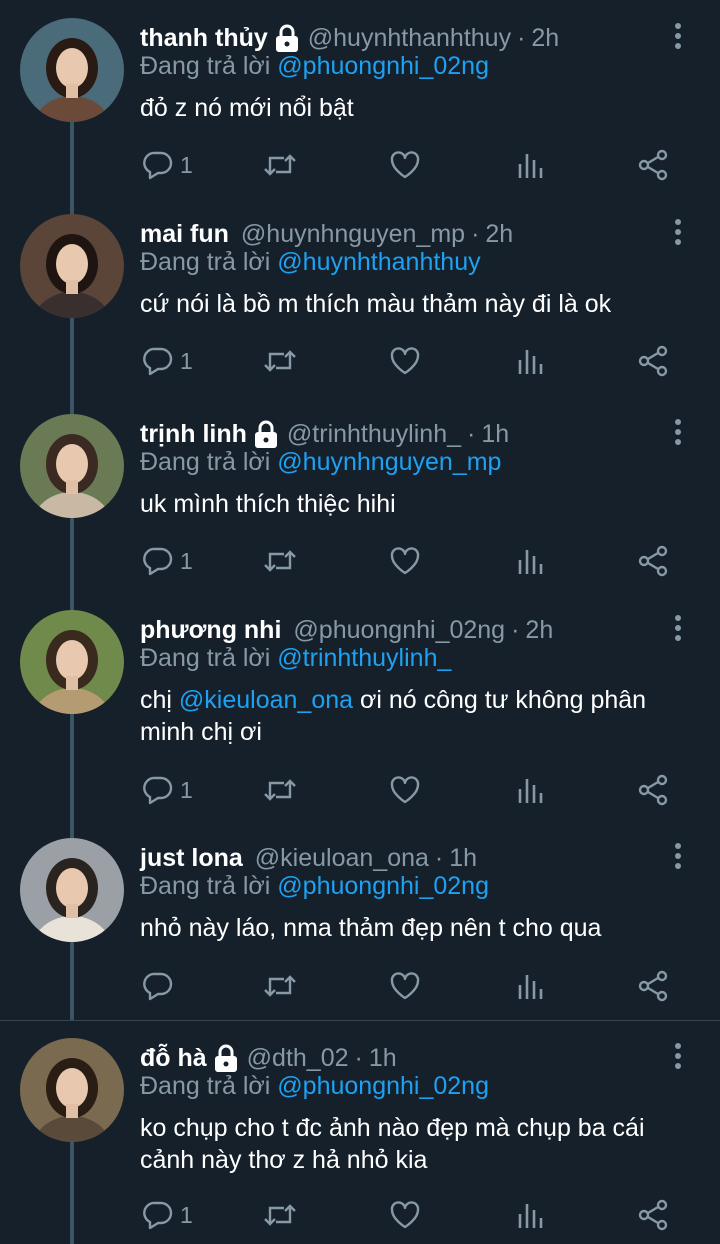 The image size is (720, 1244). What do you see at coordinates (378, 262) in the screenshot?
I see `reply-mention-link: @huynhthanhthuy` at bounding box center [378, 262].